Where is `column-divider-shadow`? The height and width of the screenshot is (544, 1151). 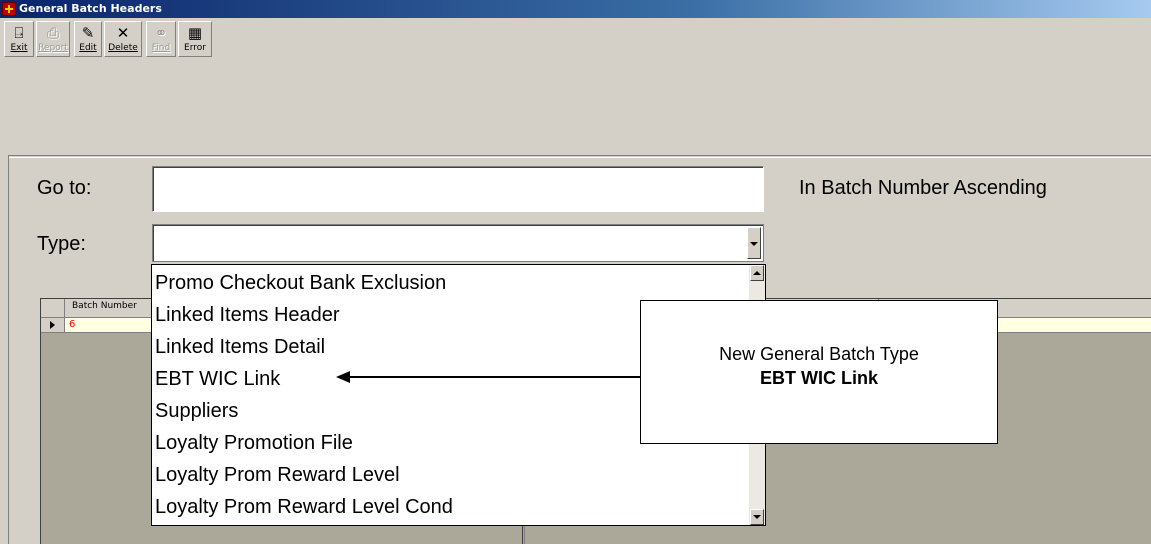 column-divider-shadow is located at coordinates (524, 534).